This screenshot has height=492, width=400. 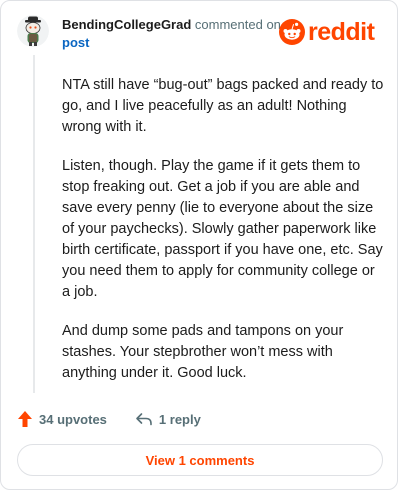 What do you see at coordinates (25, 419) in the screenshot?
I see `upvote-arrow-icon` at bounding box center [25, 419].